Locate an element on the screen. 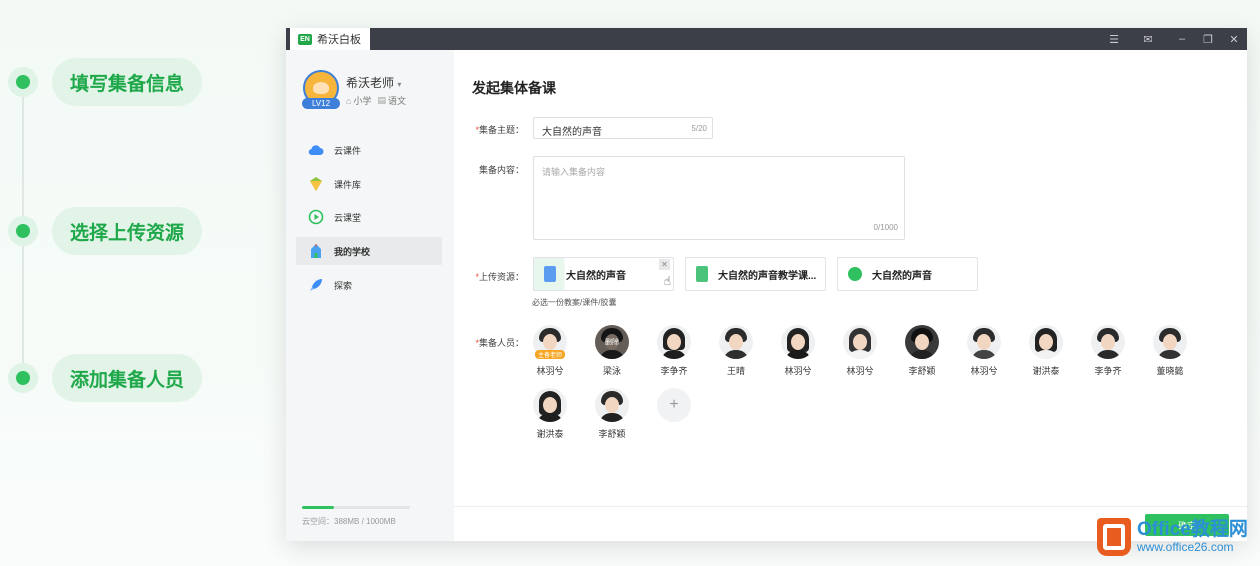 The height and width of the screenshot is (566, 1260). member-item: 董晓懿 is located at coordinates (1170, 351).